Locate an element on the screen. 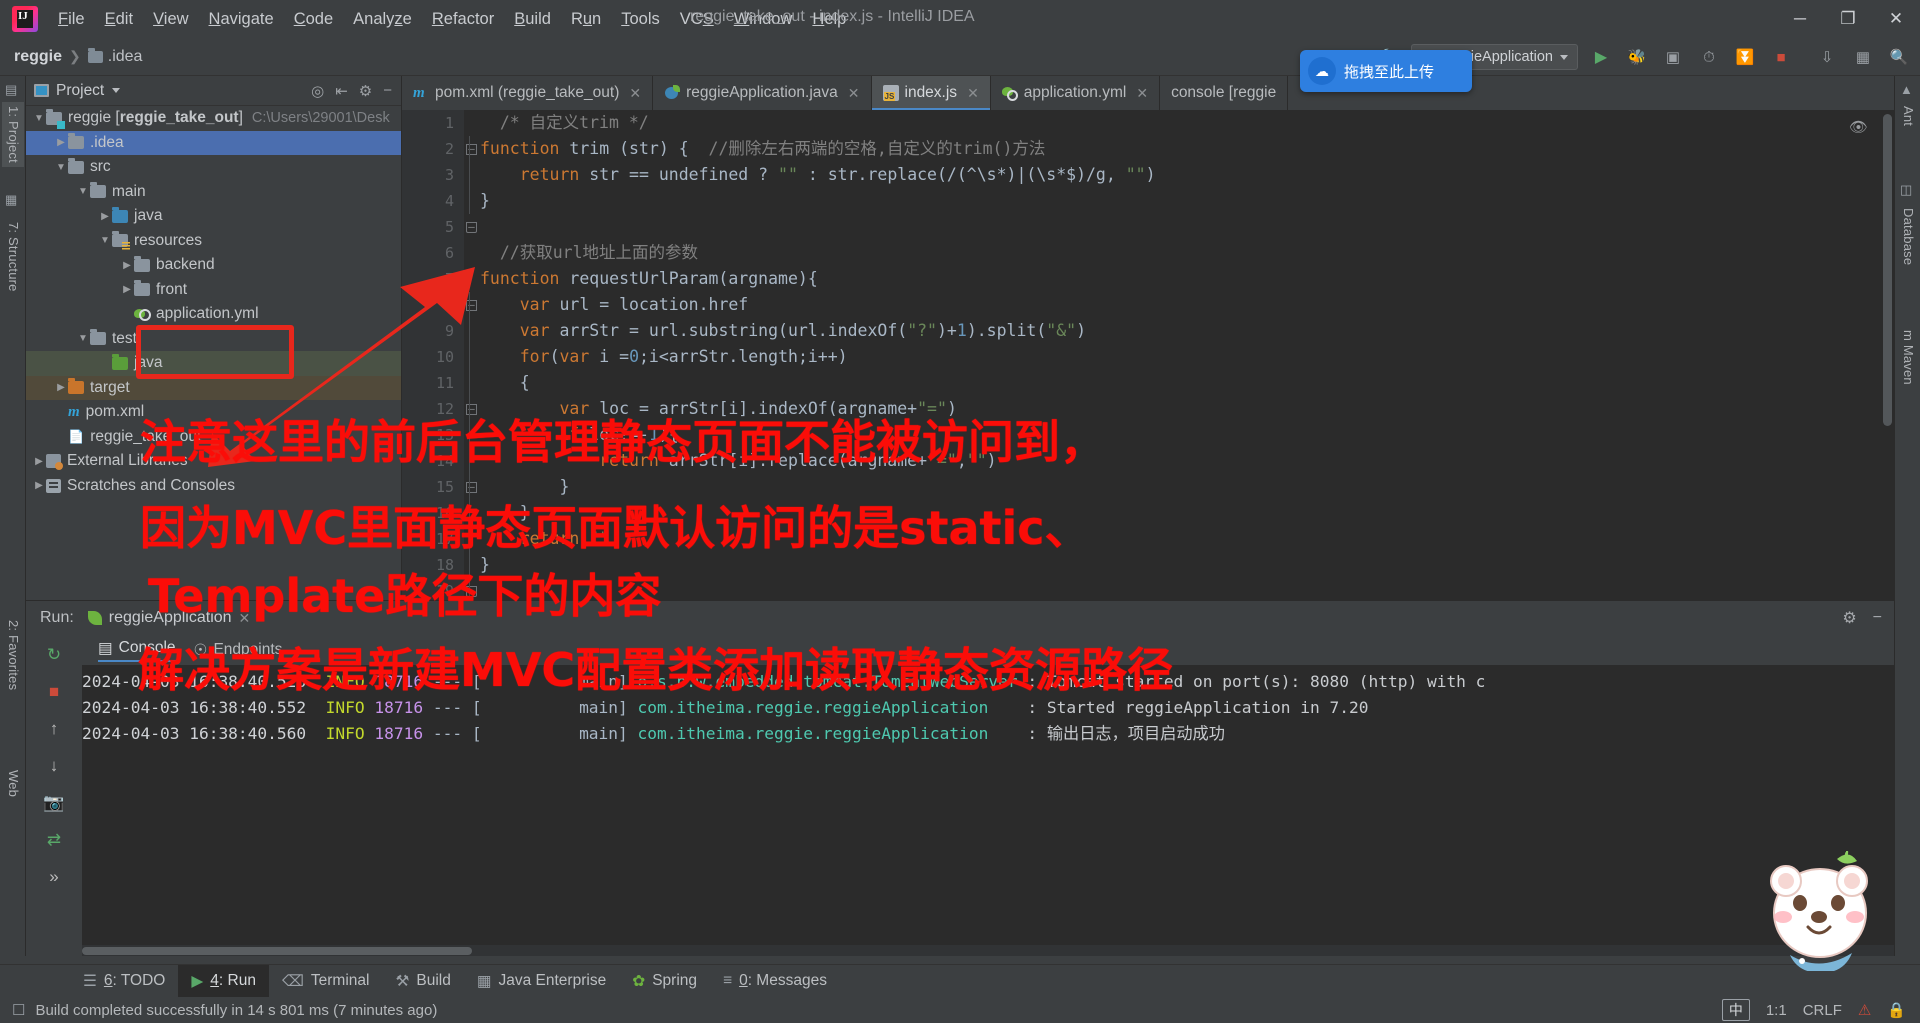  gear-icon: ⚙ is located at coordinates (365, 91).